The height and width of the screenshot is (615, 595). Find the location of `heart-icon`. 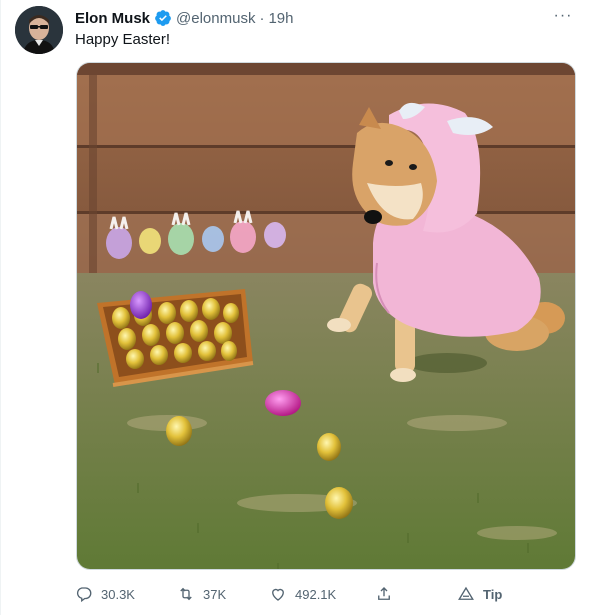

heart-icon is located at coordinates (278, 594).